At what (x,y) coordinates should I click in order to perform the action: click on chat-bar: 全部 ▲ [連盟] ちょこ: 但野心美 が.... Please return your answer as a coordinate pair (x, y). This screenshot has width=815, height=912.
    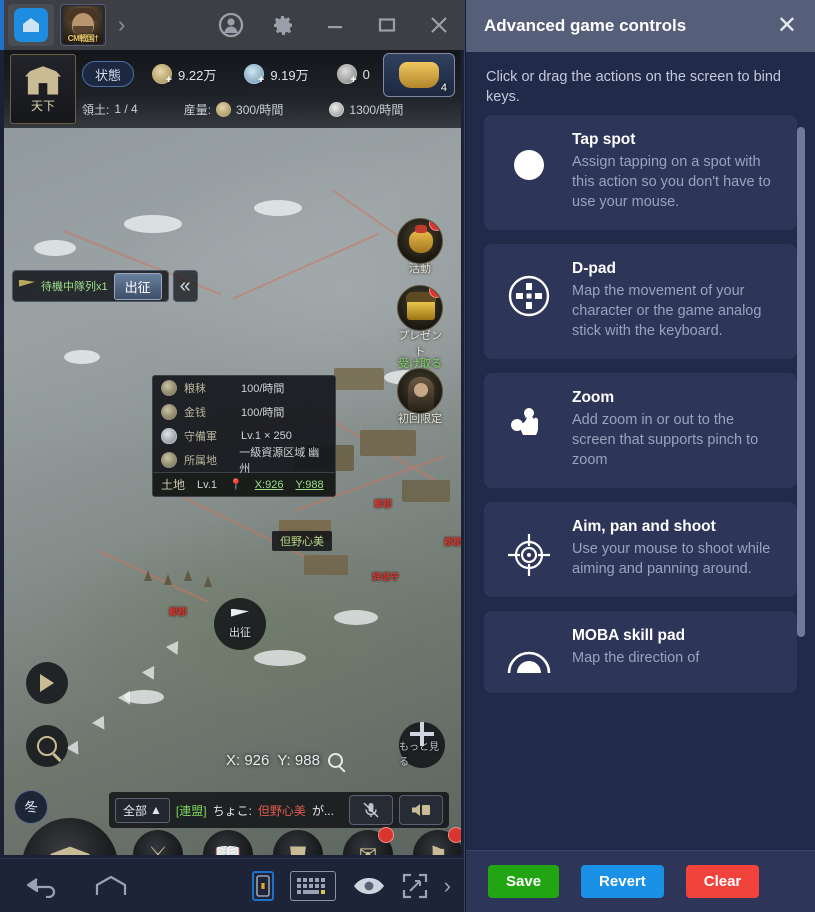
    Looking at the image, I should click on (279, 810).